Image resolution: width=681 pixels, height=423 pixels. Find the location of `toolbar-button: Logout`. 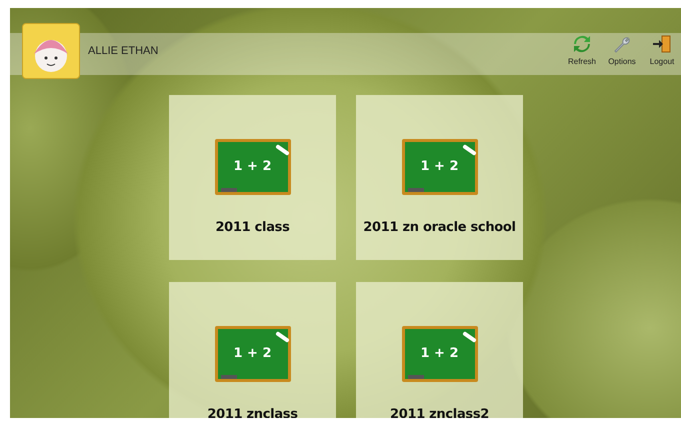

toolbar-button: Logout is located at coordinates (662, 50).